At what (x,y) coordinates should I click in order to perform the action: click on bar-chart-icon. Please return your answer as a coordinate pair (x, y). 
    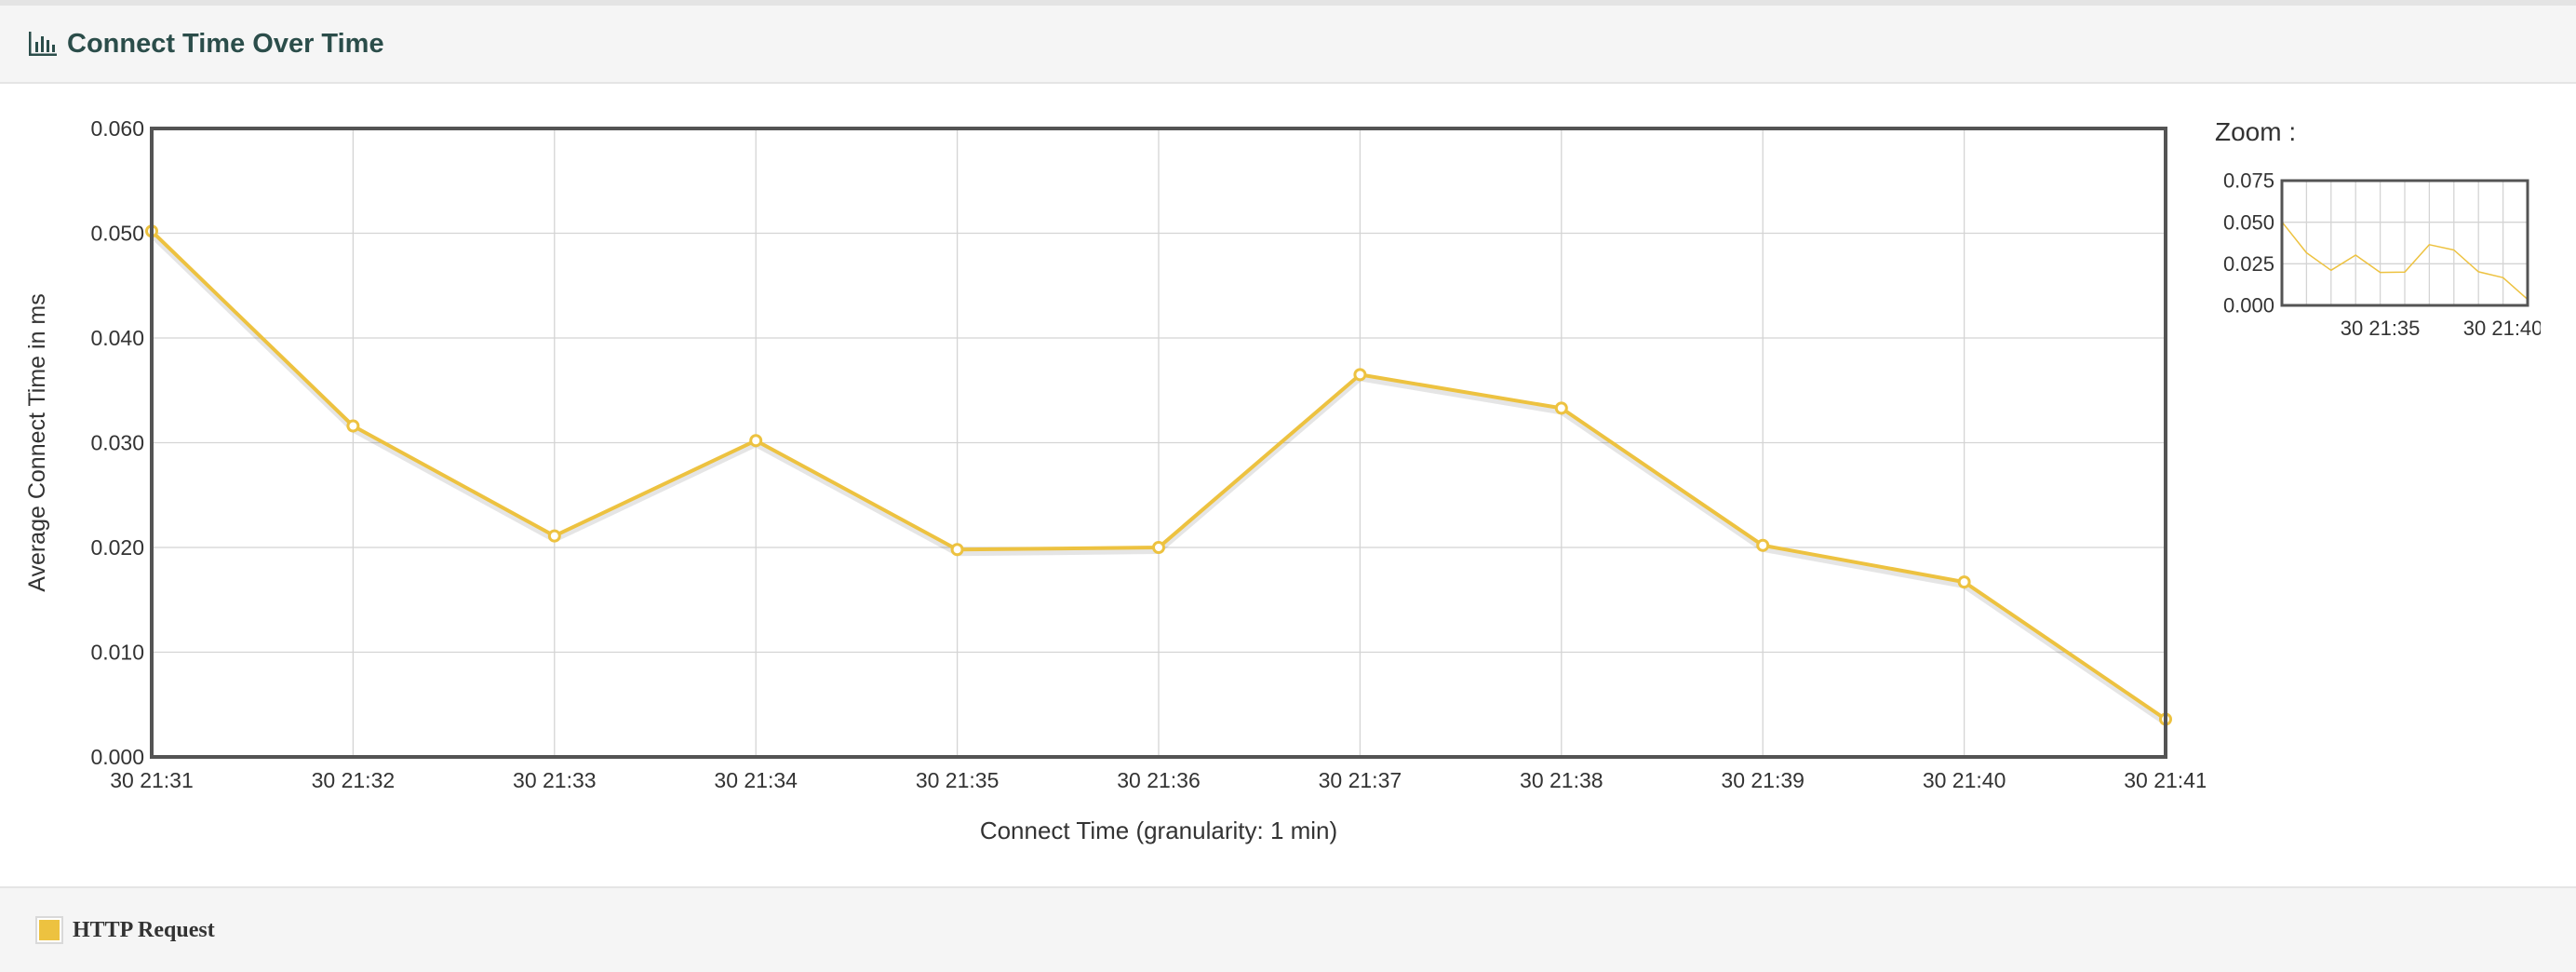
    Looking at the image, I should click on (43, 44).